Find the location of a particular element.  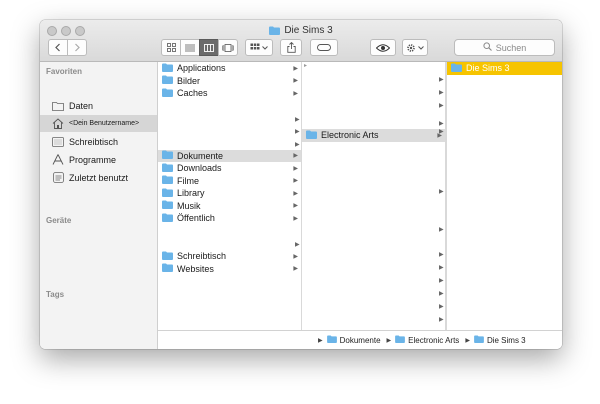

sidebar-item-label: Schreibtisch is located at coordinates (94, 141).